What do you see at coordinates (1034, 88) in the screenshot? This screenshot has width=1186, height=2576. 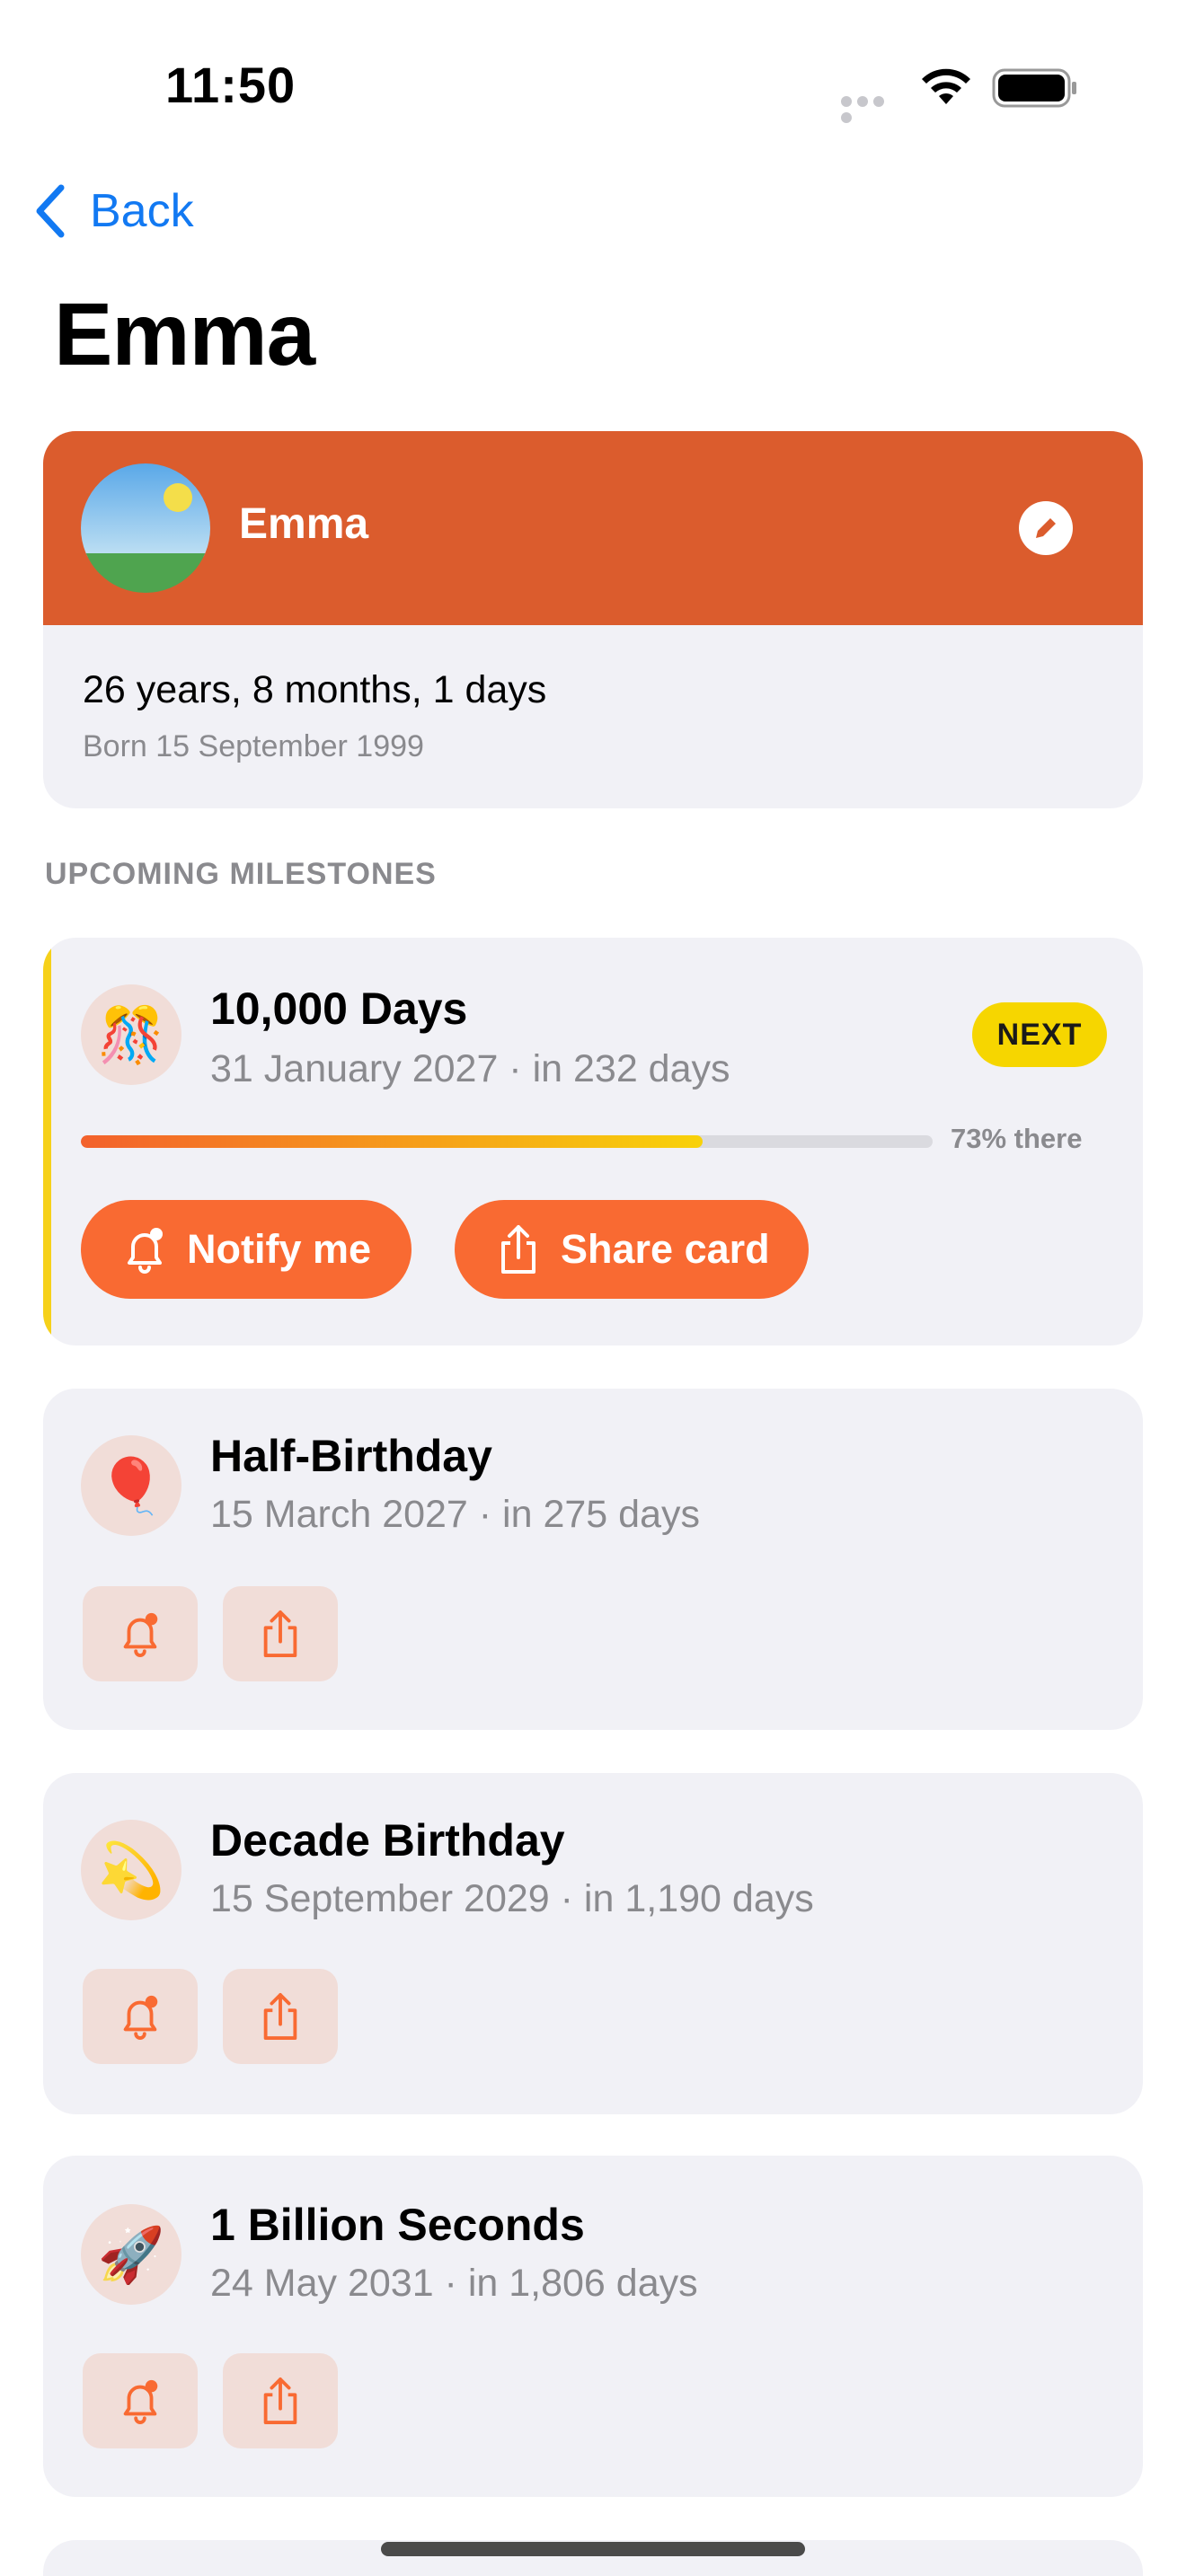 I see `battery-icon` at bounding box center [1034, 88].